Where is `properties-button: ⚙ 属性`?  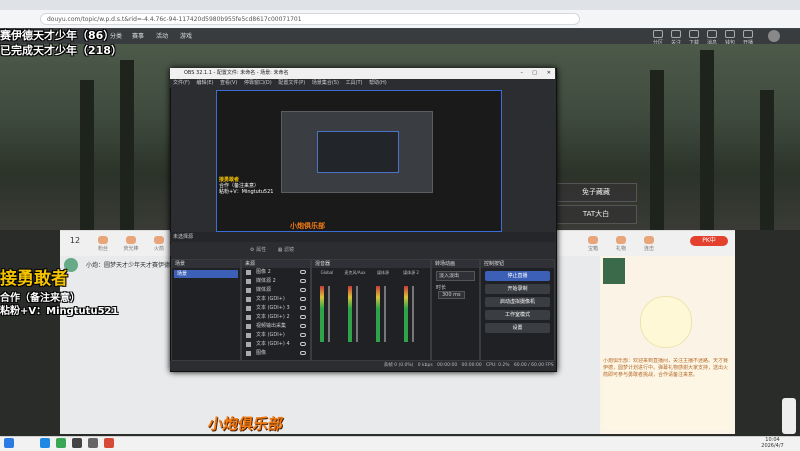
properties-button: ⚙ 属性 is located at coordinates (258, 250).